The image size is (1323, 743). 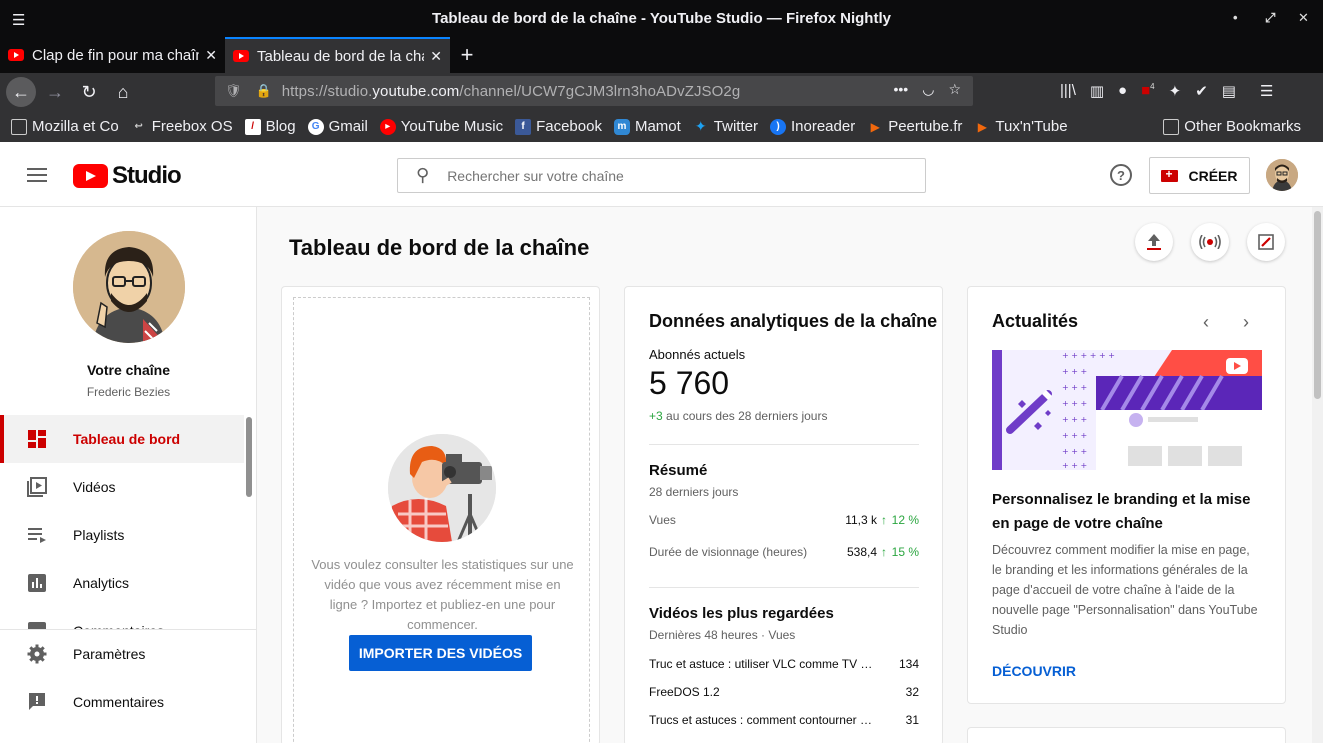 I want to click on sidebar-item-analytics: Analytics, so click(x=122, y=583).